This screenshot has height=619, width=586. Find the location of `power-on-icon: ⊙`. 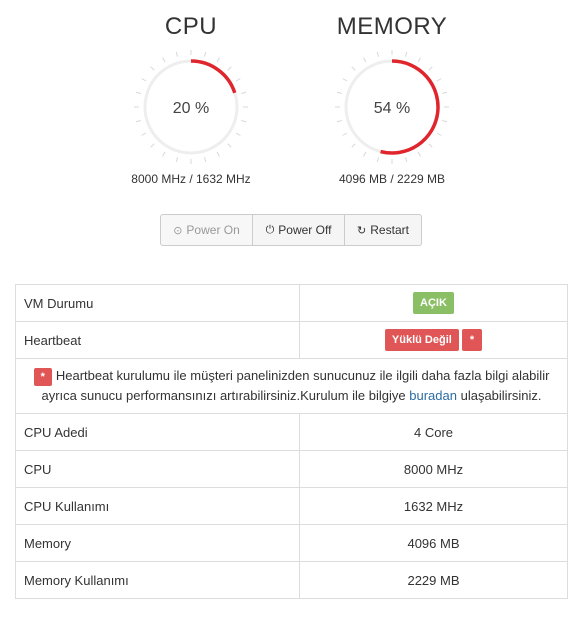

power-on-icon: ⊙ is located at coordinates (178, 230).